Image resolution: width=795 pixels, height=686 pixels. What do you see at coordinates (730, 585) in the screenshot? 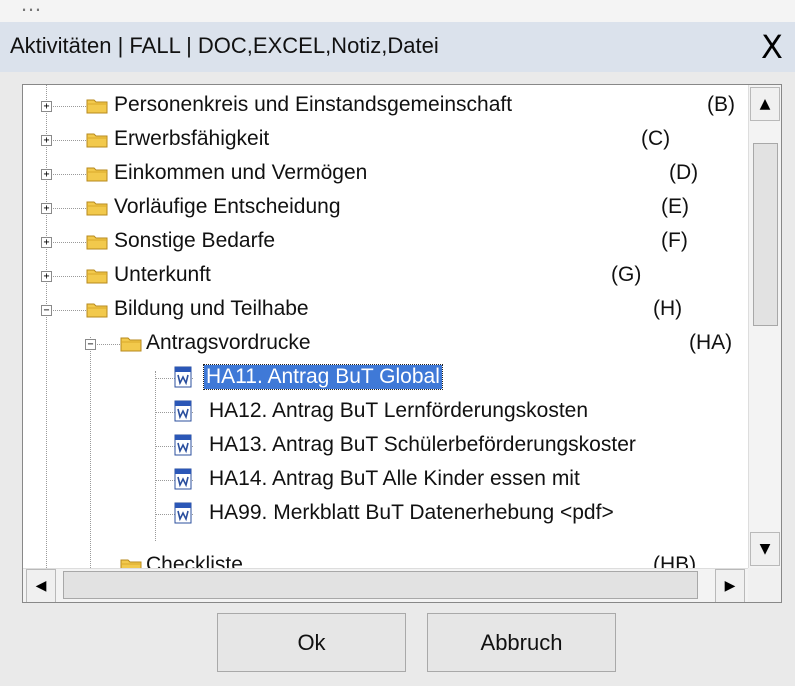
I see `scroll-right-button: ▶` at bounding box center [730, 585].